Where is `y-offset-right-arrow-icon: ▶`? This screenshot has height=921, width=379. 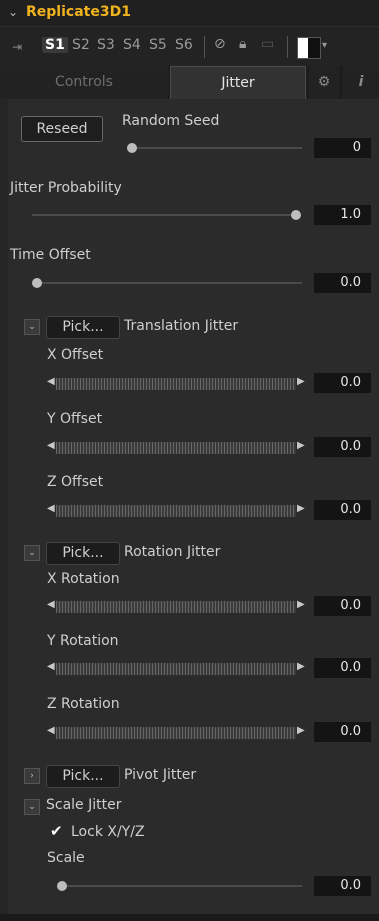 y-offset-right-arrow-icon: ▶ is located at coordinates (301, 445).